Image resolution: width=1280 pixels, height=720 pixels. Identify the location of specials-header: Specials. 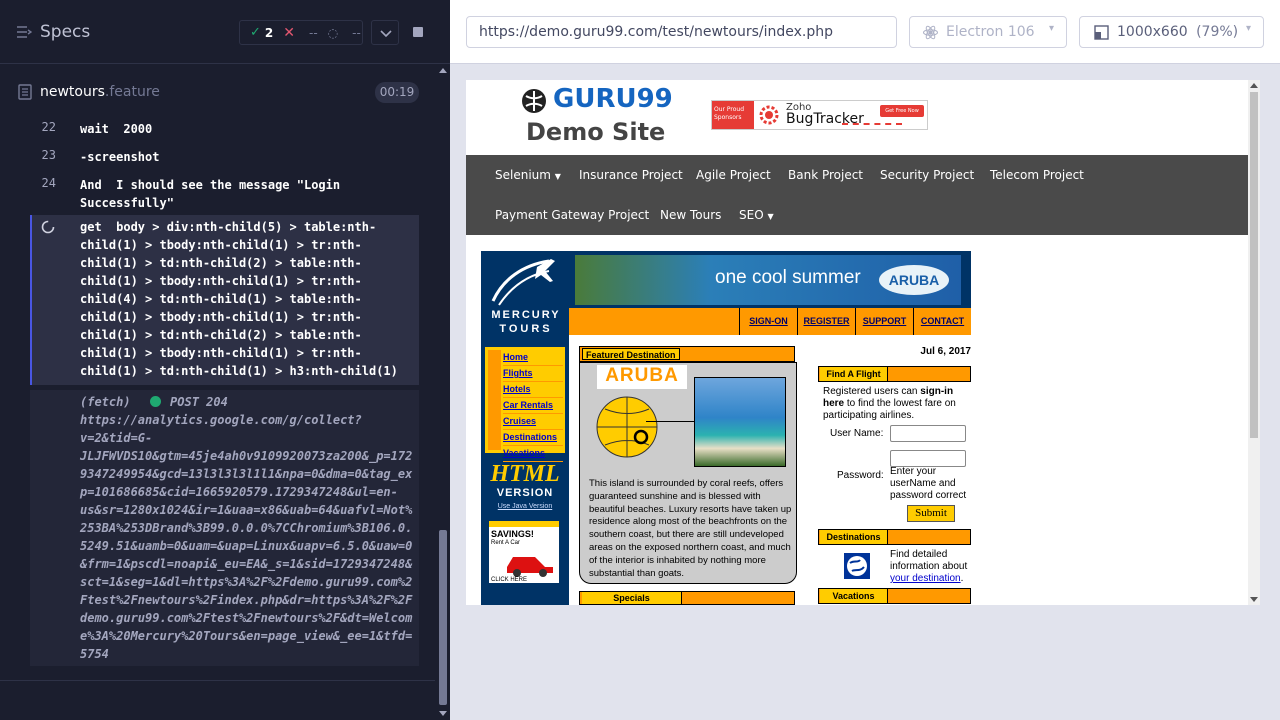
(687, 598).